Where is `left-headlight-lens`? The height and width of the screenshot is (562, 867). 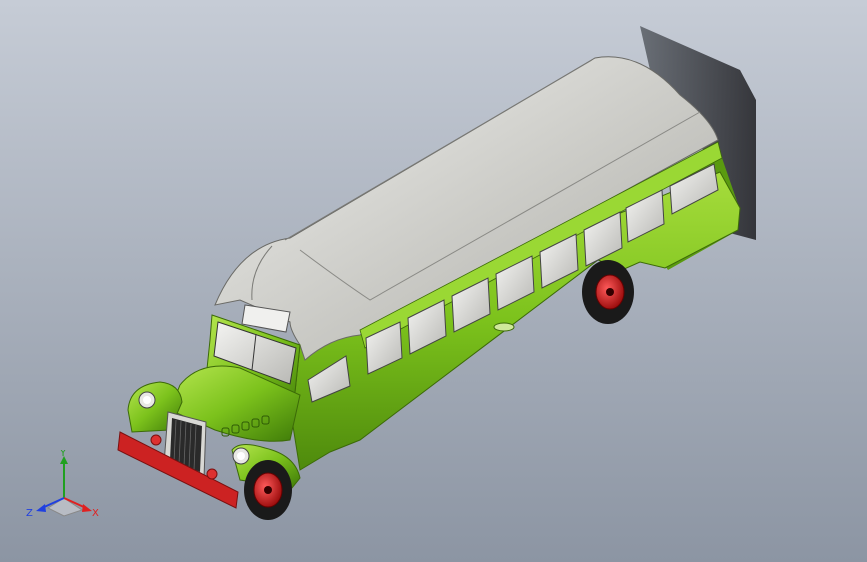 left-headlight-lens is located at coordinates (147, 400).